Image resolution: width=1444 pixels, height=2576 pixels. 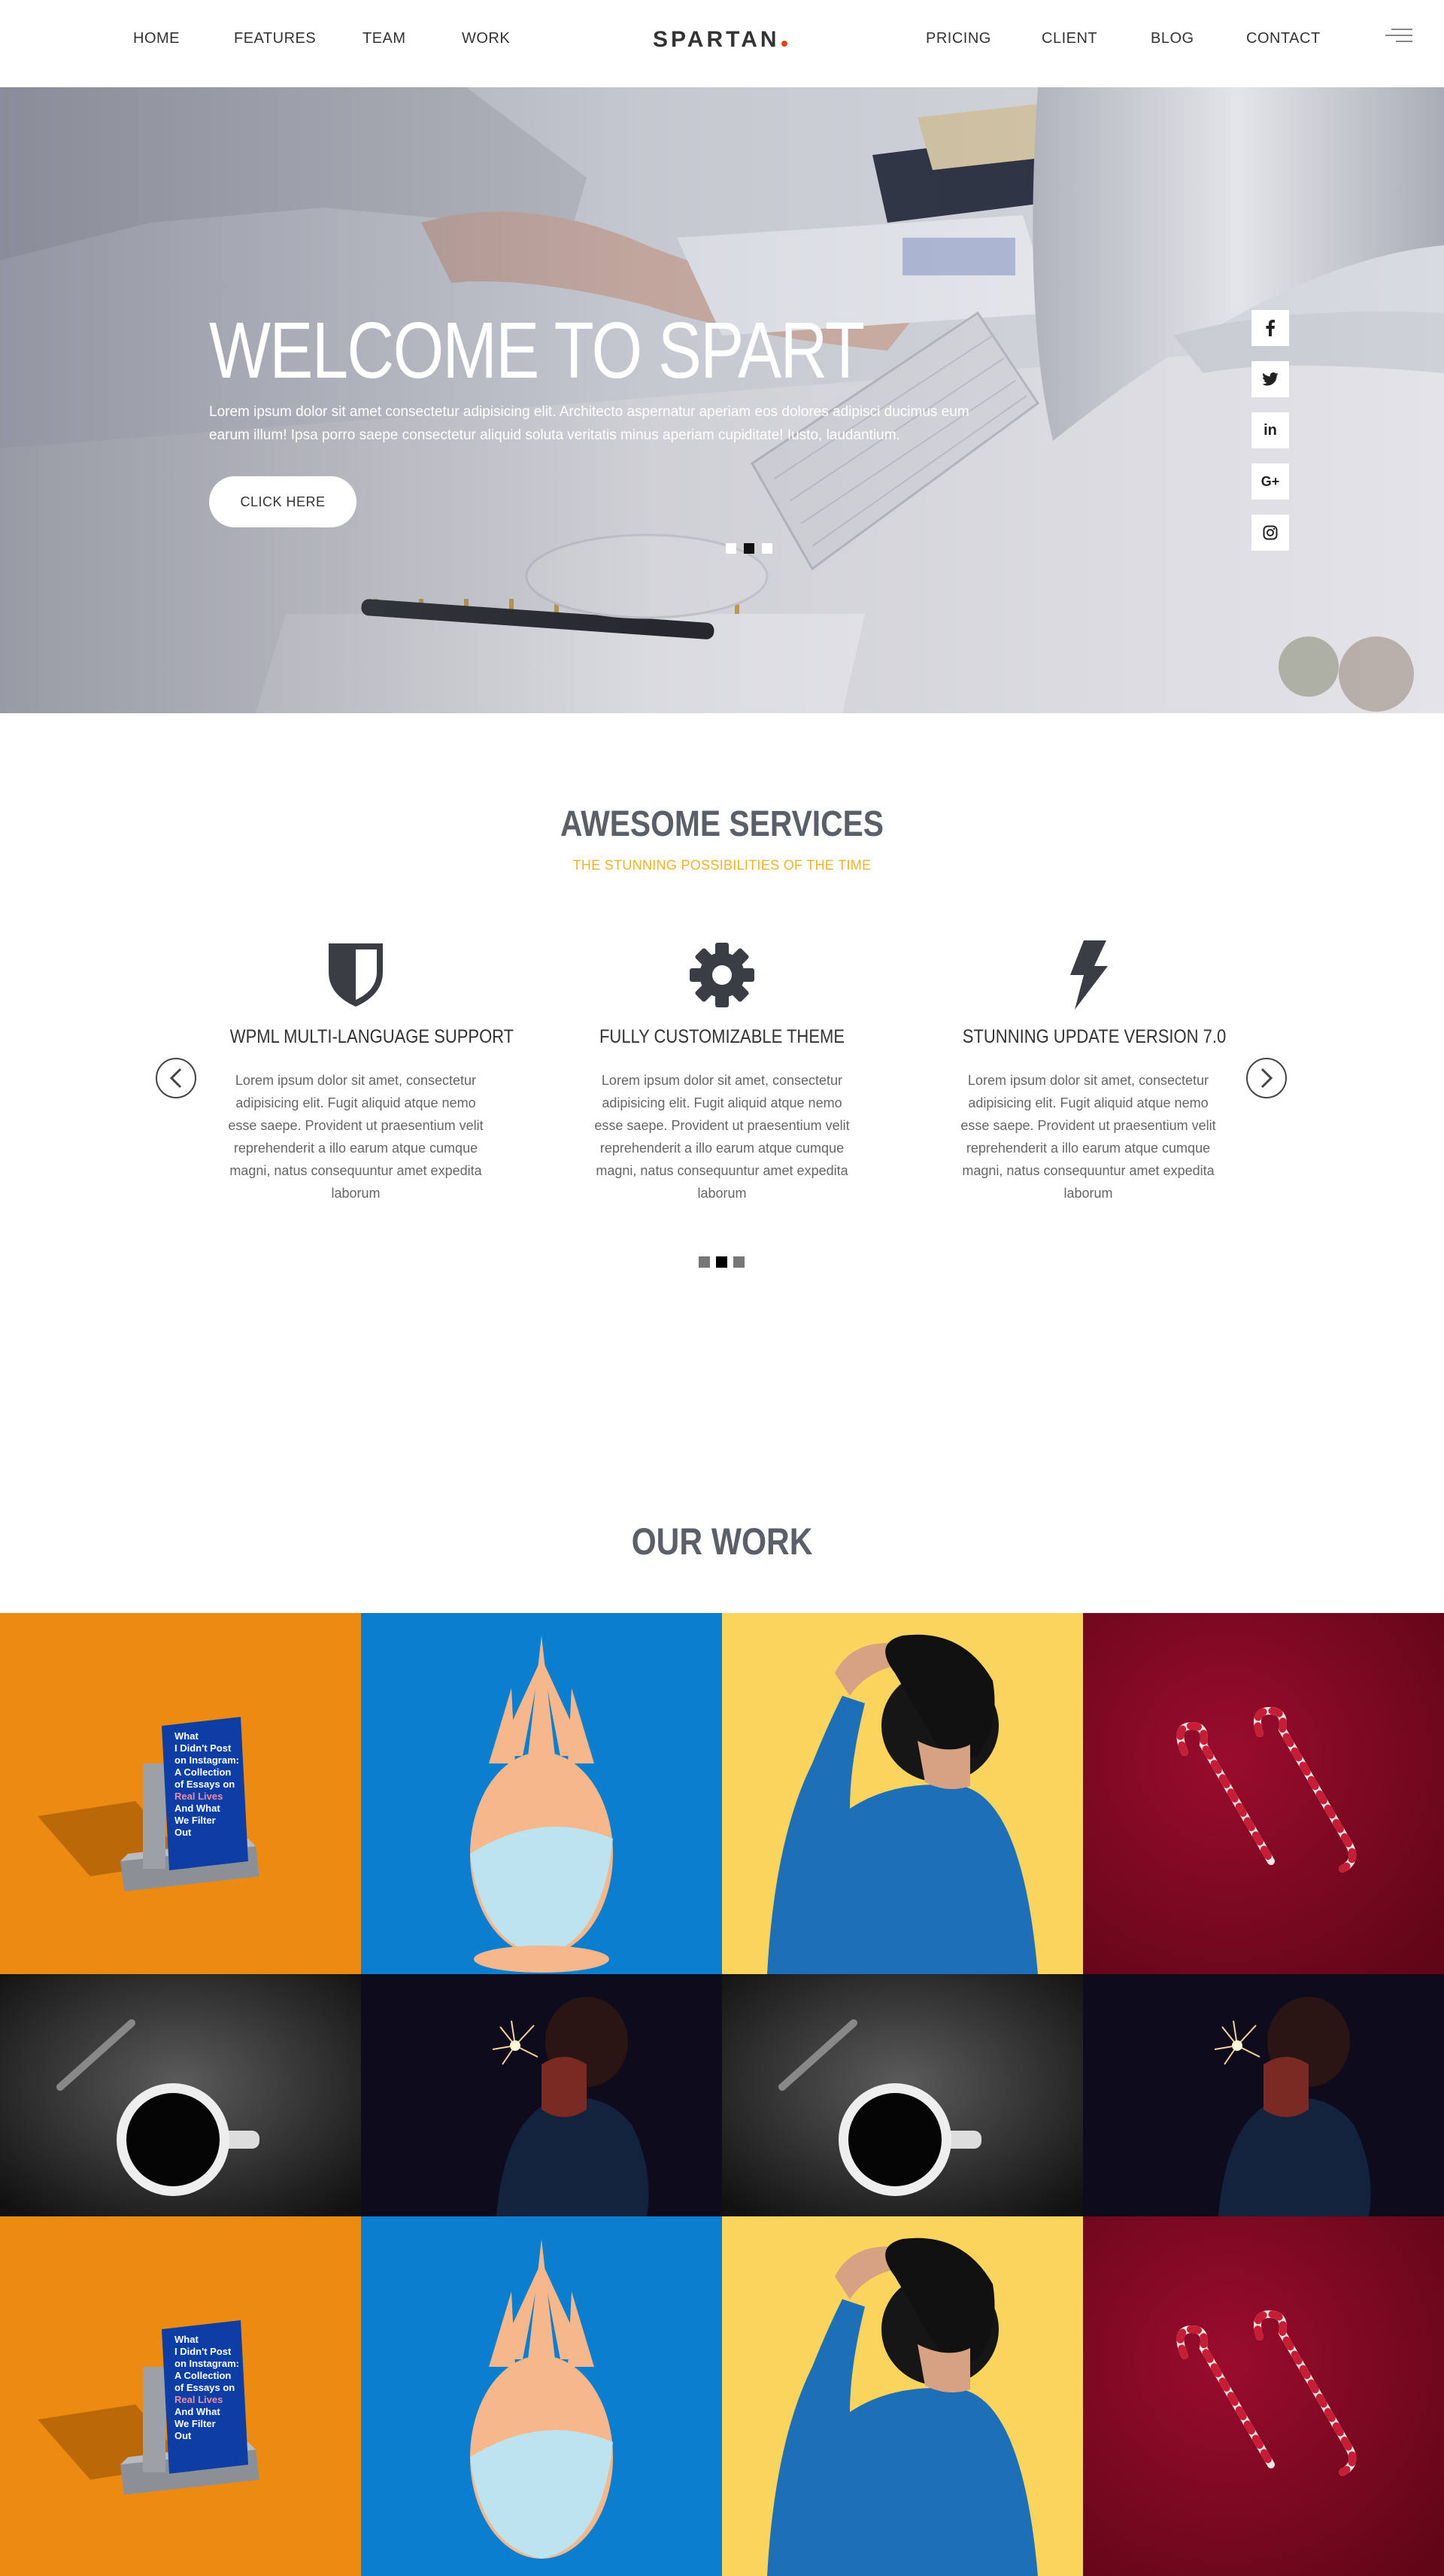 What do you see at coordinates (486, 39) in the screenshot?
I see `nav-link-work: WORK` at bounding box center [486, 39].